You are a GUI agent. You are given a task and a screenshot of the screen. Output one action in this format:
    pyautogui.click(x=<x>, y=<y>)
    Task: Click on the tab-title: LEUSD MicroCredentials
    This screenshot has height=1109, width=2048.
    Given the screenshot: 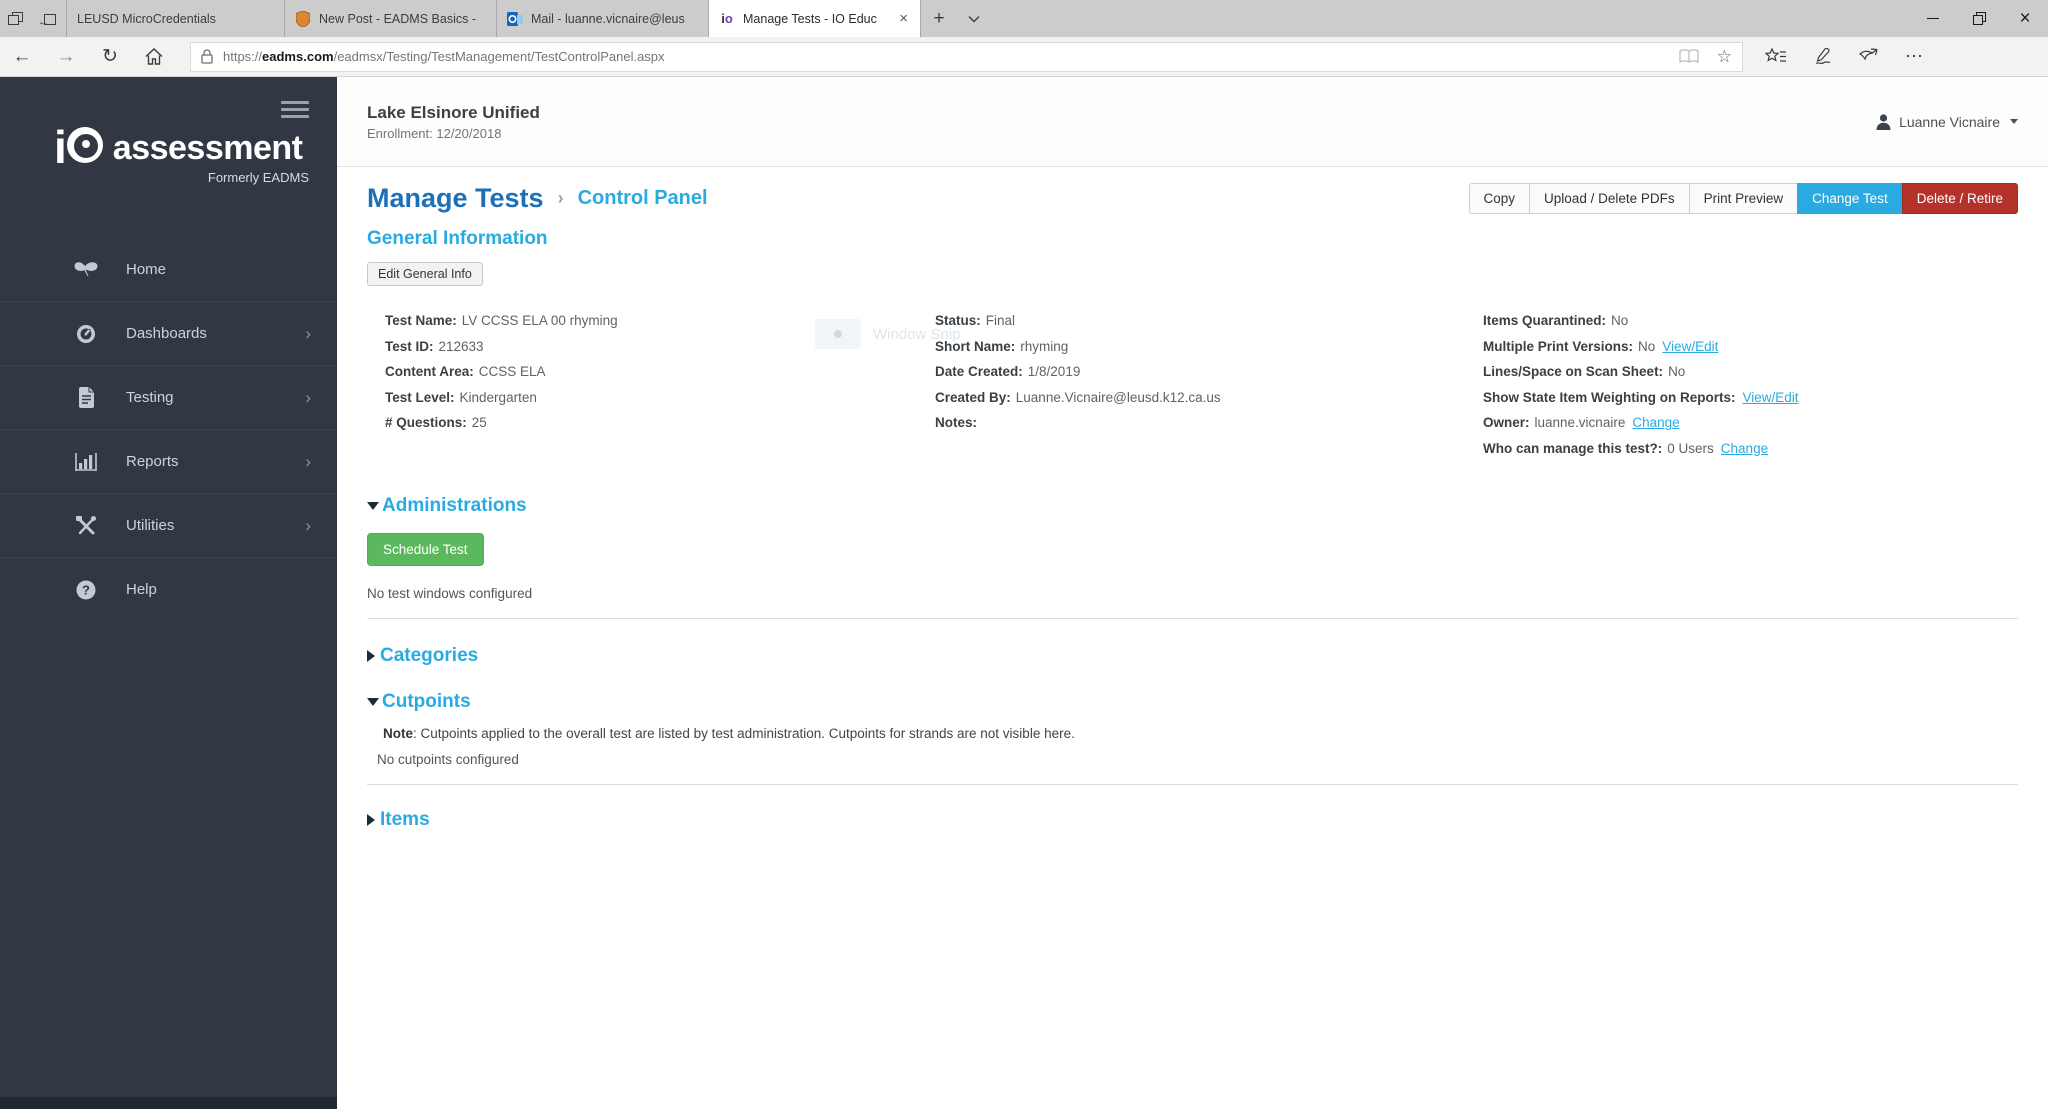 What is the action you would take?
    pyautogui.click(x=146, y=18)
    